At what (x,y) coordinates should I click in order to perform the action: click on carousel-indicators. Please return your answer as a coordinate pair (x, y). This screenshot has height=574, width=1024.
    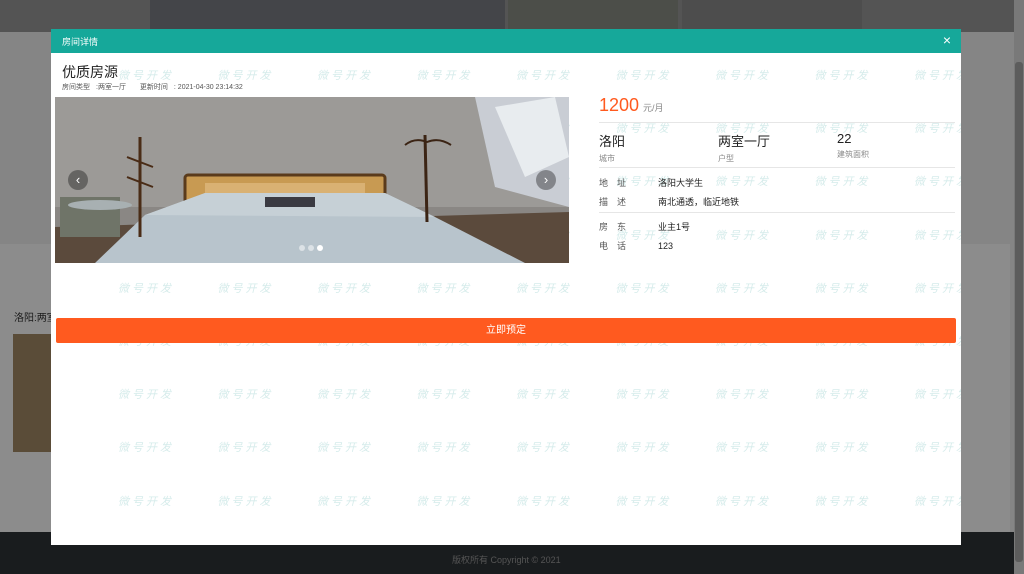
    Looking at the image, I should click on (311, 248).